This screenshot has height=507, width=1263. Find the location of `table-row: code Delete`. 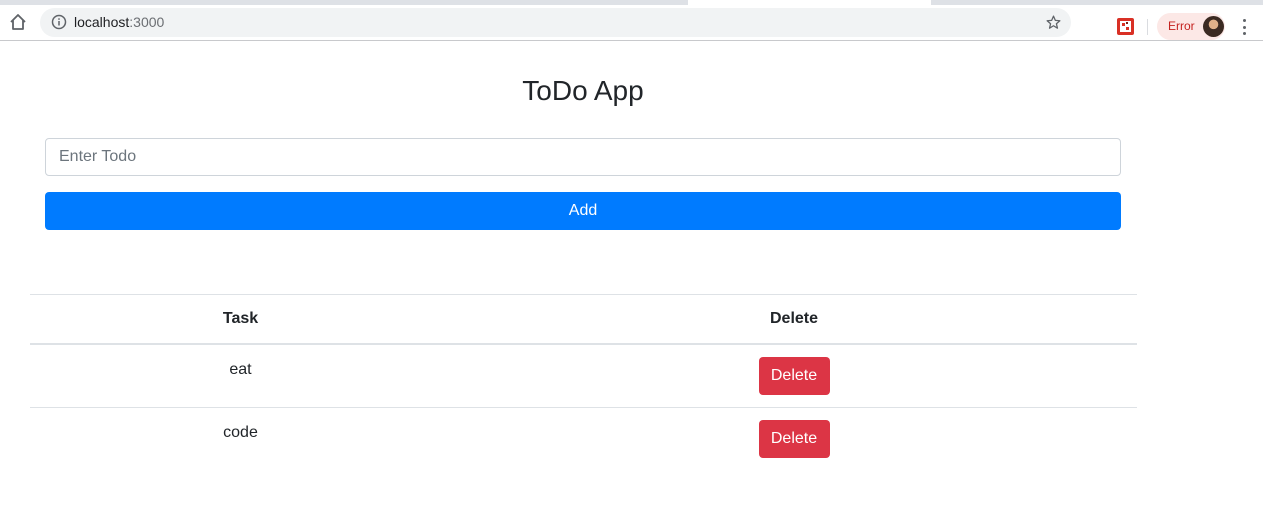

table-row: code Delete is located at coordinates (583, 438).